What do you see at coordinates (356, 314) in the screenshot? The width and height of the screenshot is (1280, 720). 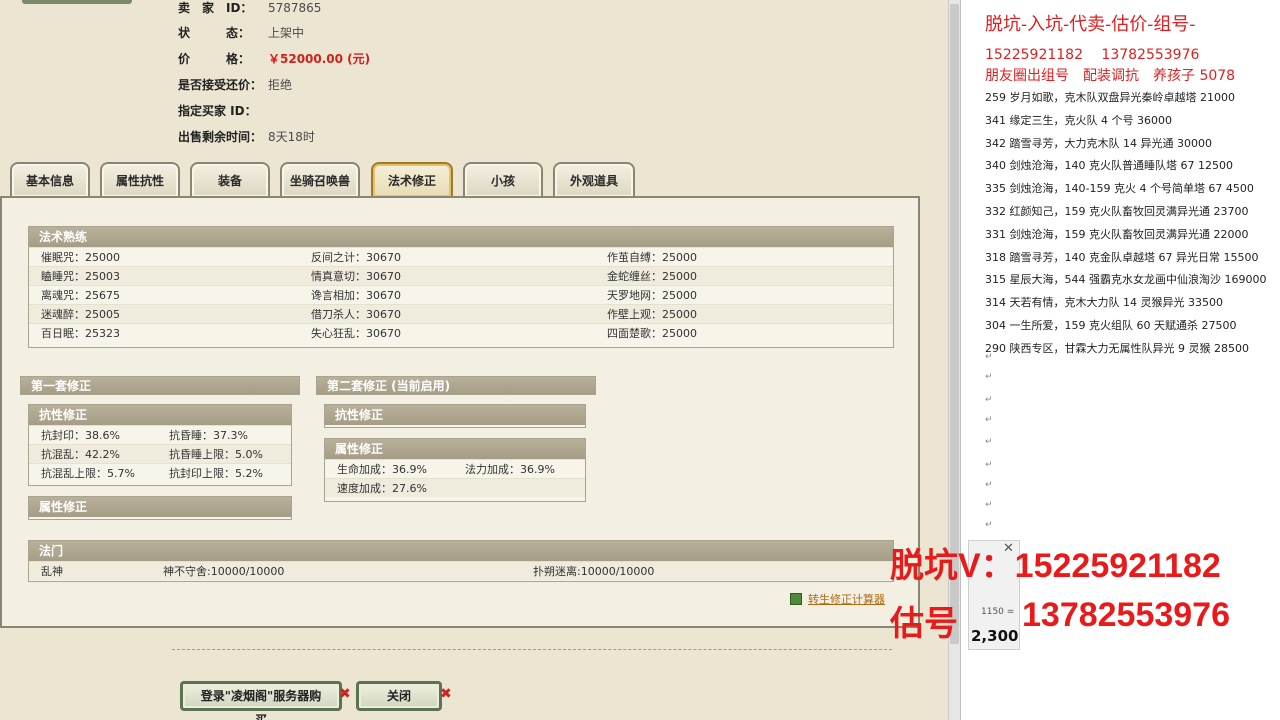 I see `table-cell: 借刀杀人：30670` at bounding box center [356, 314].